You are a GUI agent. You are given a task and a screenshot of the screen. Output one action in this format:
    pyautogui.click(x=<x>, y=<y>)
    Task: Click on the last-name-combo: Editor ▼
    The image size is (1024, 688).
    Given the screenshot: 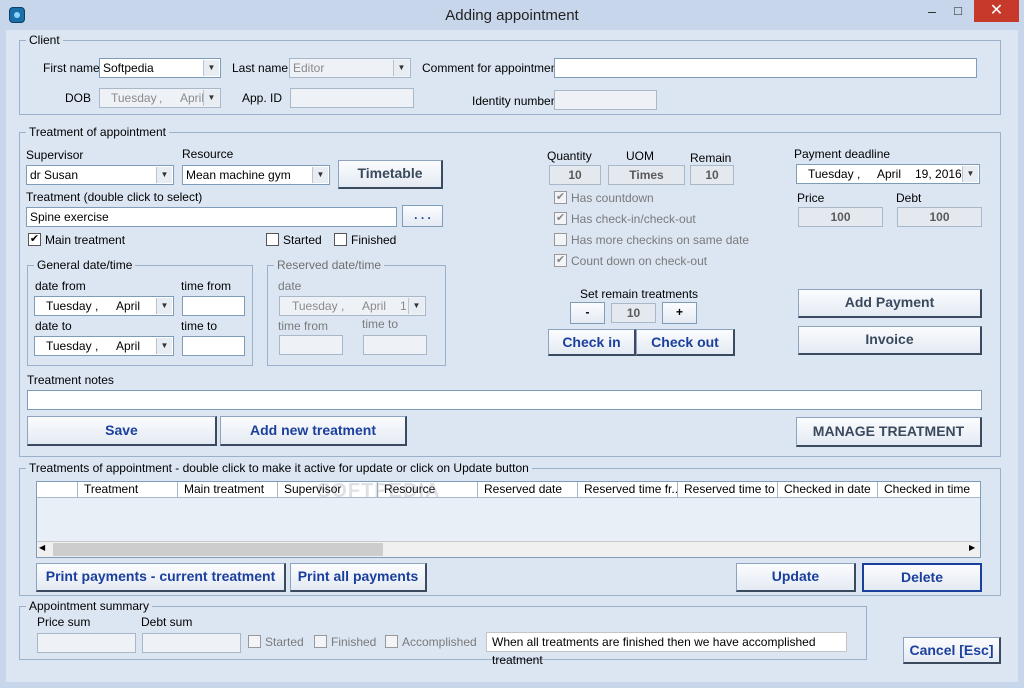 What is the action you would take?
    pyautogui.click(x=350, y=68)
    